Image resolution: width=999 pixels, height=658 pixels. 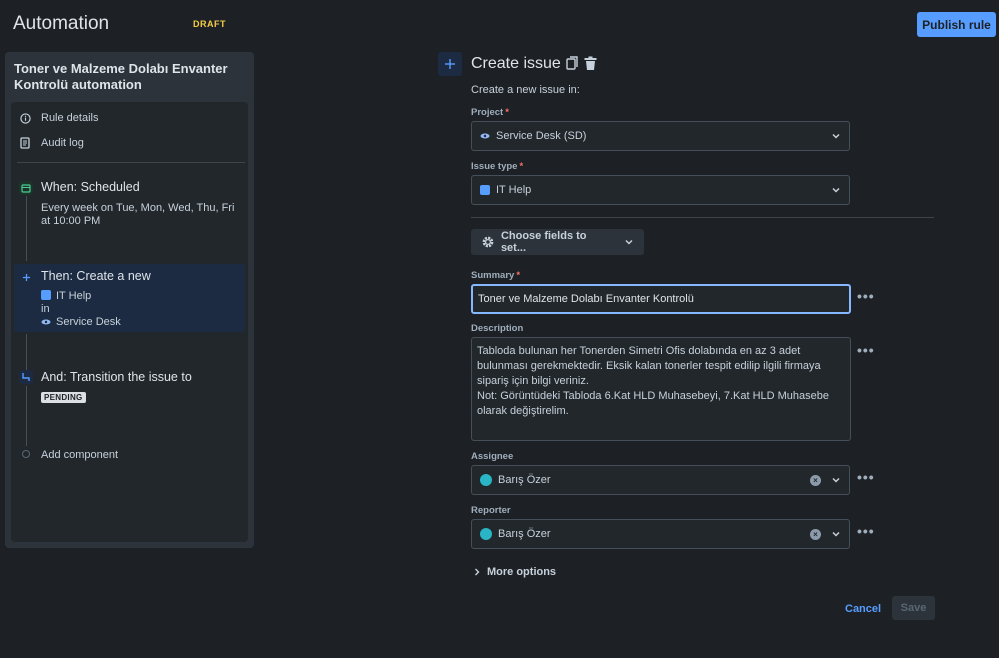 I want to click on reporter-more-icon: •••, so click(x=866, y=531).